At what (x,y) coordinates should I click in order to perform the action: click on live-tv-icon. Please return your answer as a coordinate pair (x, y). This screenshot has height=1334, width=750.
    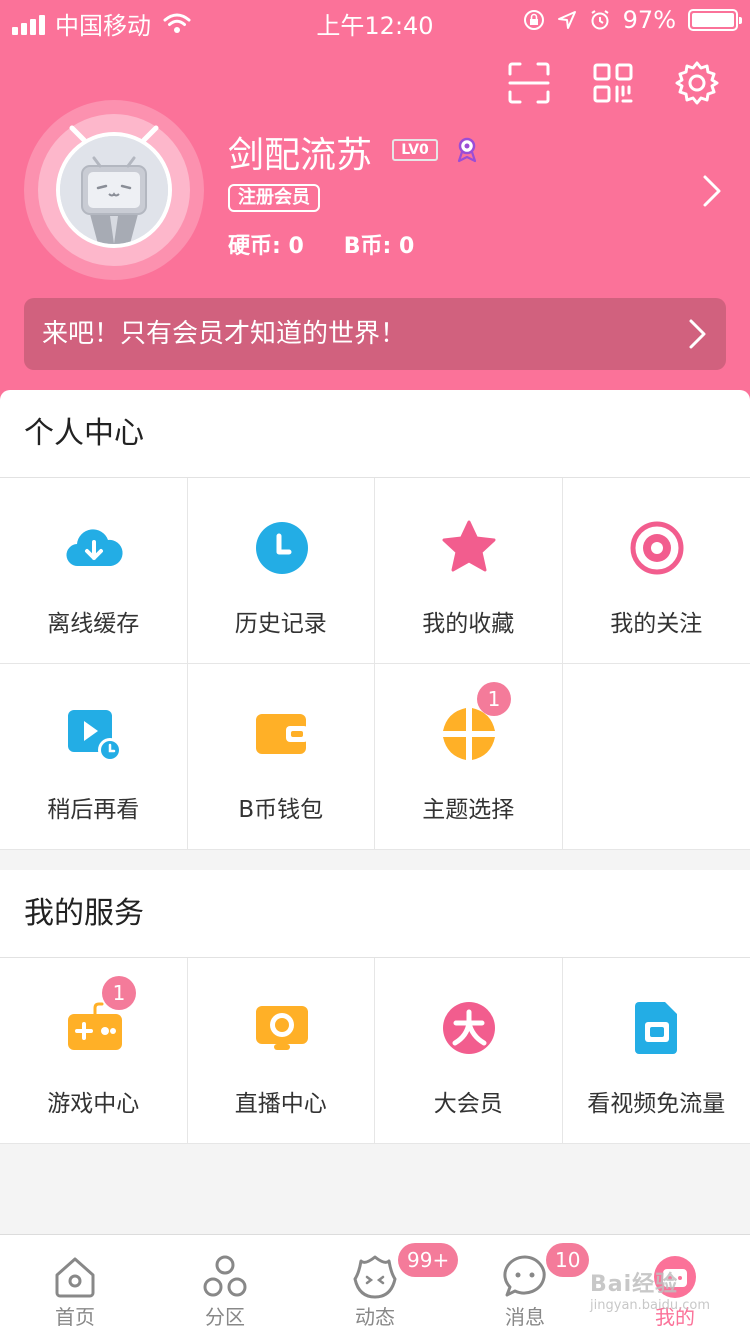
    Looking at the image, I should click on (281, 1028).